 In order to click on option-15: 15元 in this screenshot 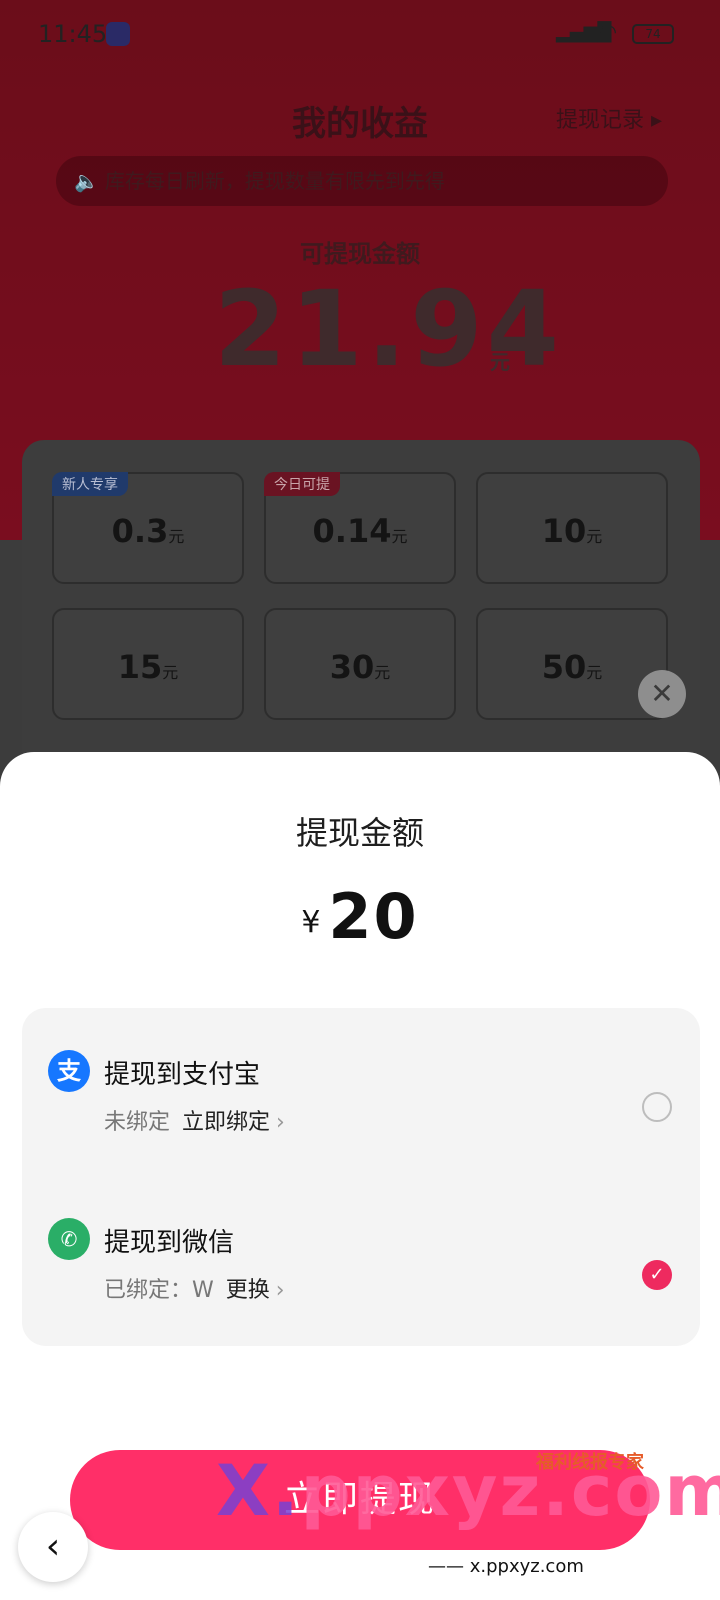, I will do `click(148, 664)`.